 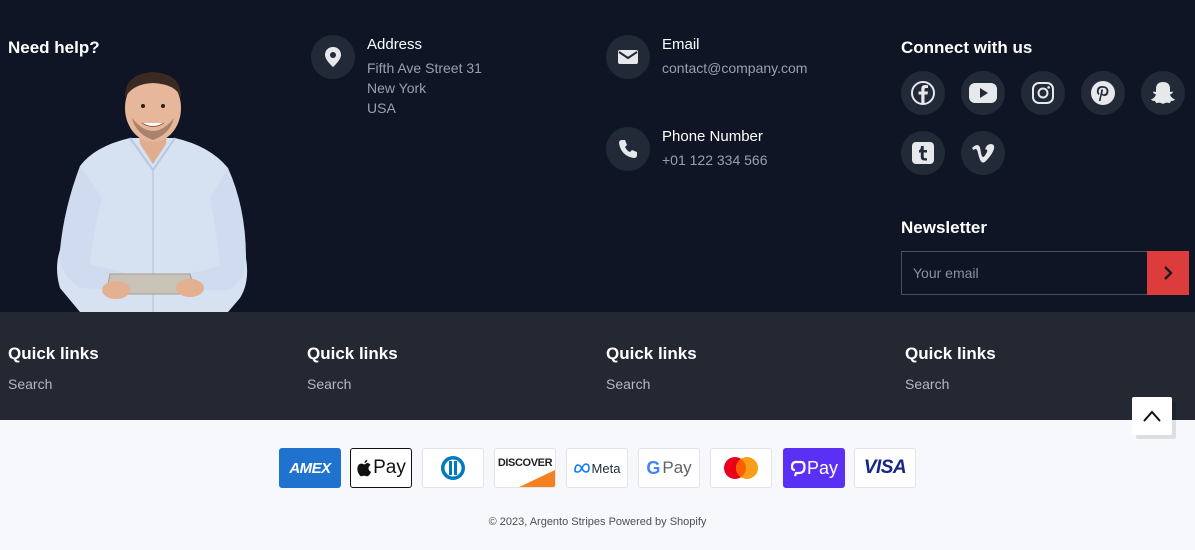 What do you see at coordinates (397, 88) in the screenshot?
I see `address-line-2: New York` at bounding box center [397, 88].